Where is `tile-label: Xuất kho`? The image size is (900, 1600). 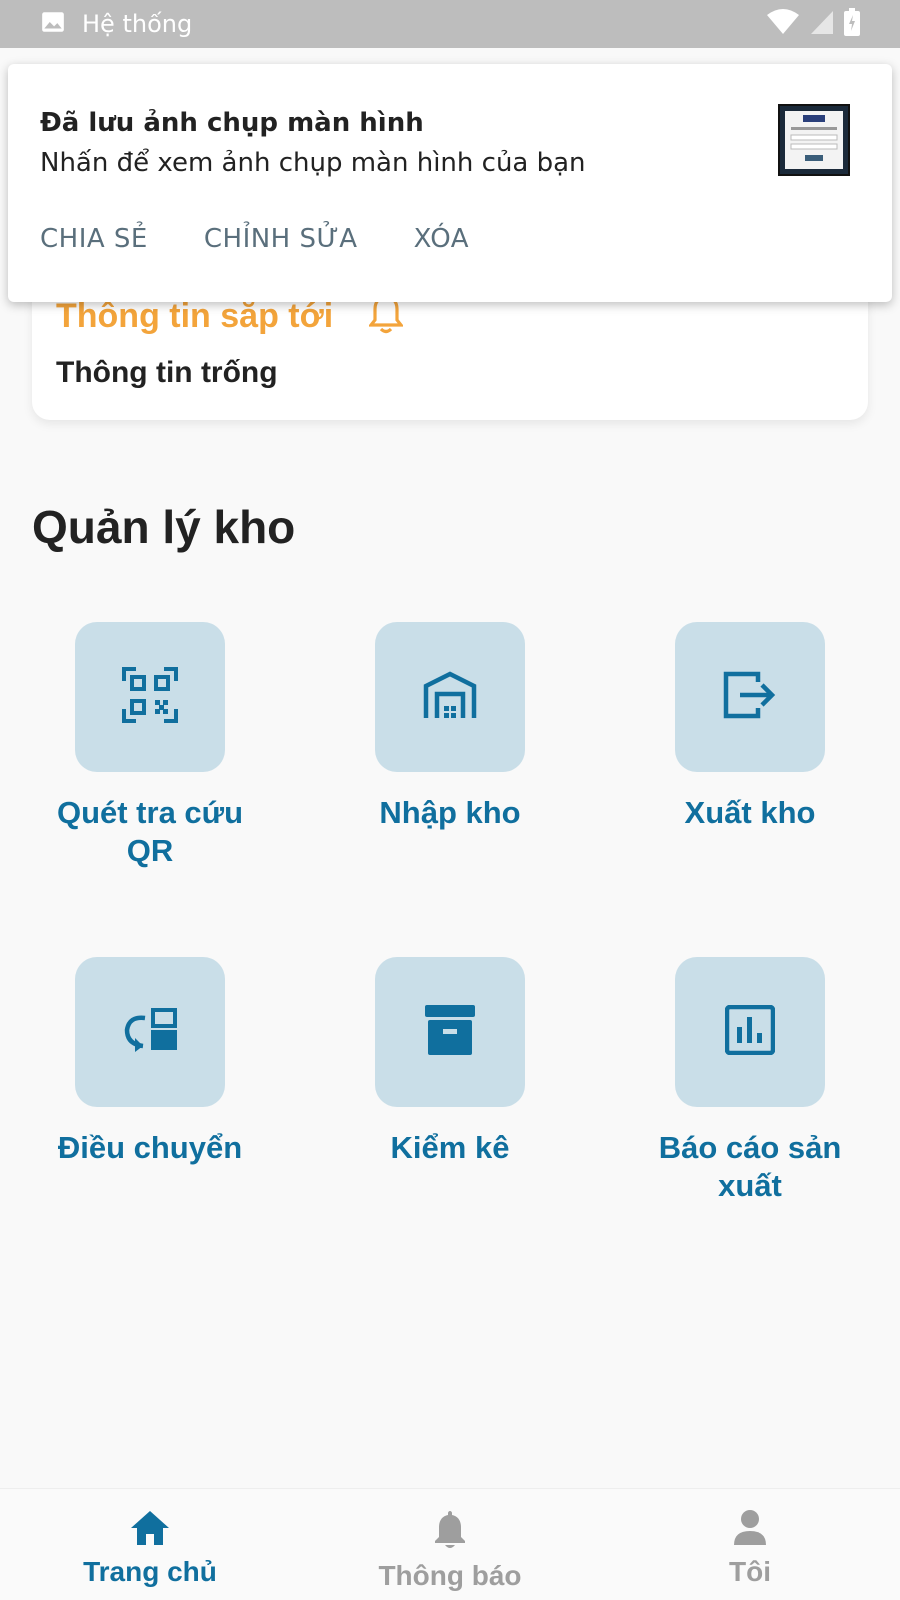
tile-label: Xuất kho is located at coordinates (750, 812).